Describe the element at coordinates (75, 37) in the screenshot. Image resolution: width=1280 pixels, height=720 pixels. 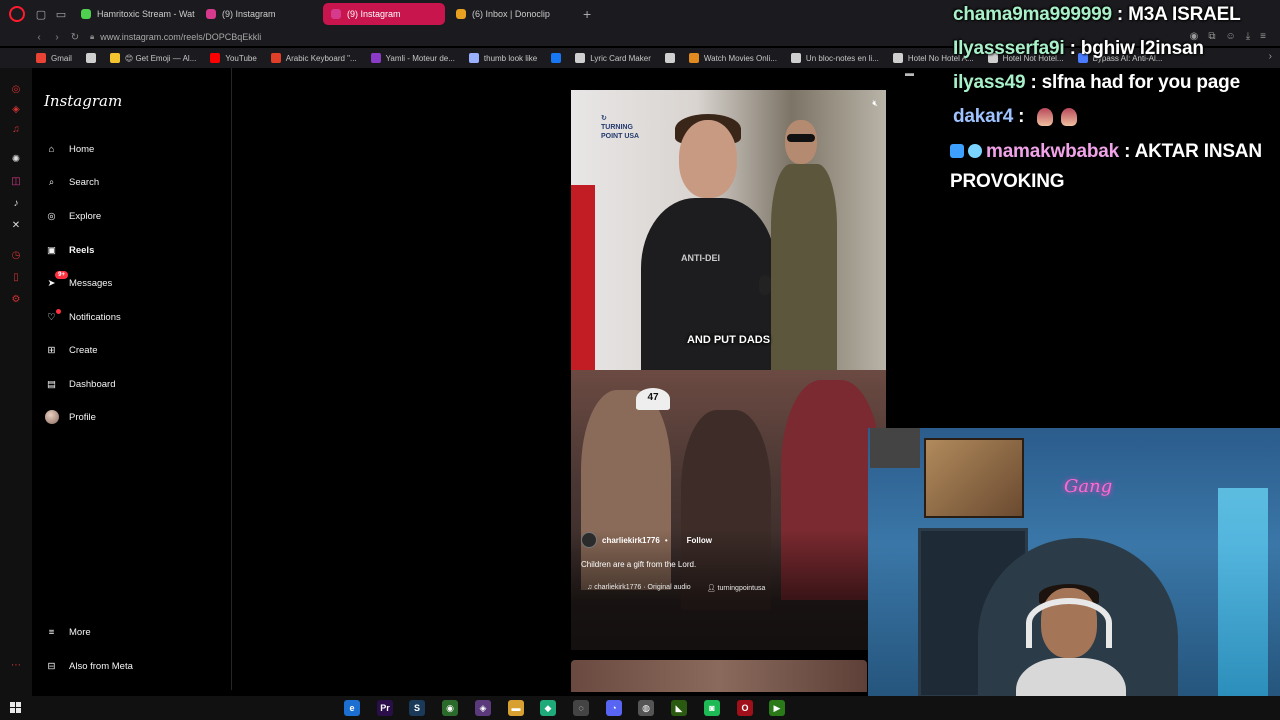
I see `reload-icon: ↻` at that location.